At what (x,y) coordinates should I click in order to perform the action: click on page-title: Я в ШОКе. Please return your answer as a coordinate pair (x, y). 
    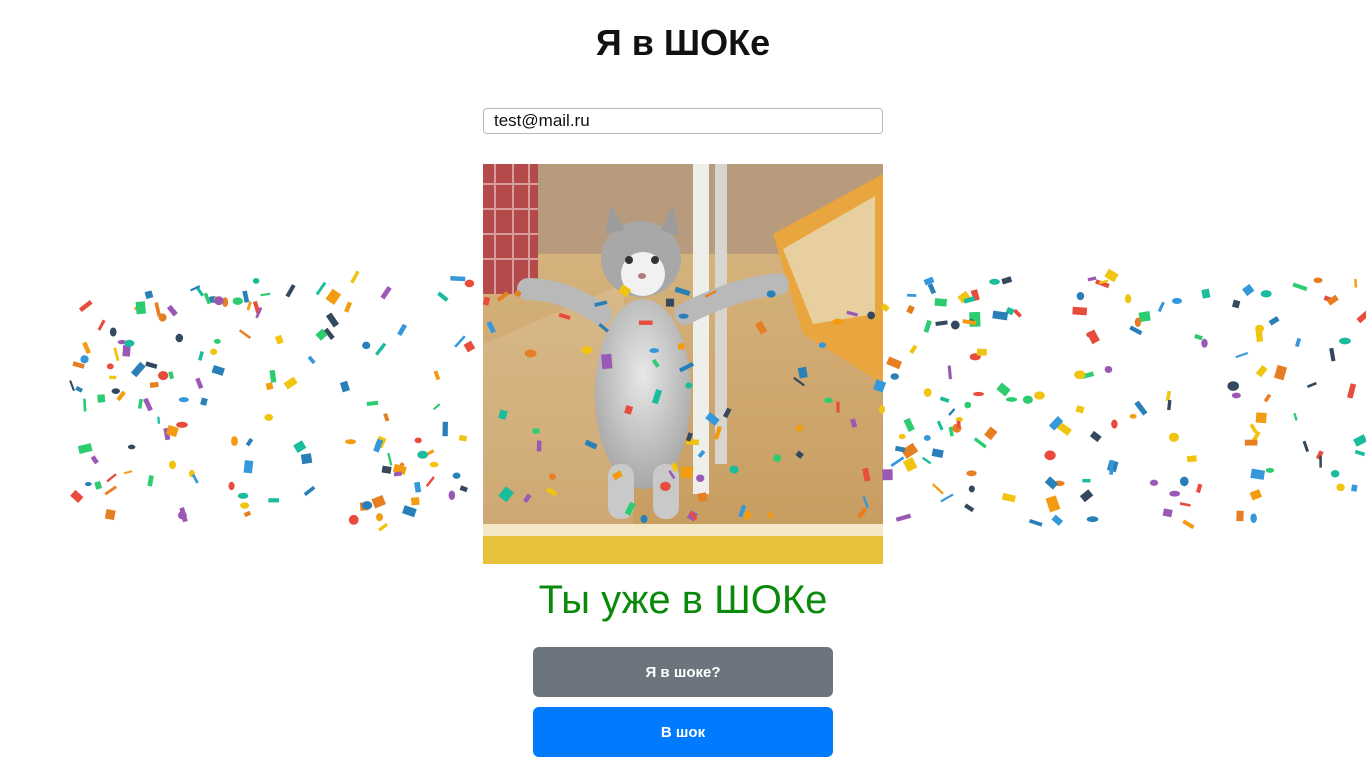
    Looking at the image, I should click on (683, 42).